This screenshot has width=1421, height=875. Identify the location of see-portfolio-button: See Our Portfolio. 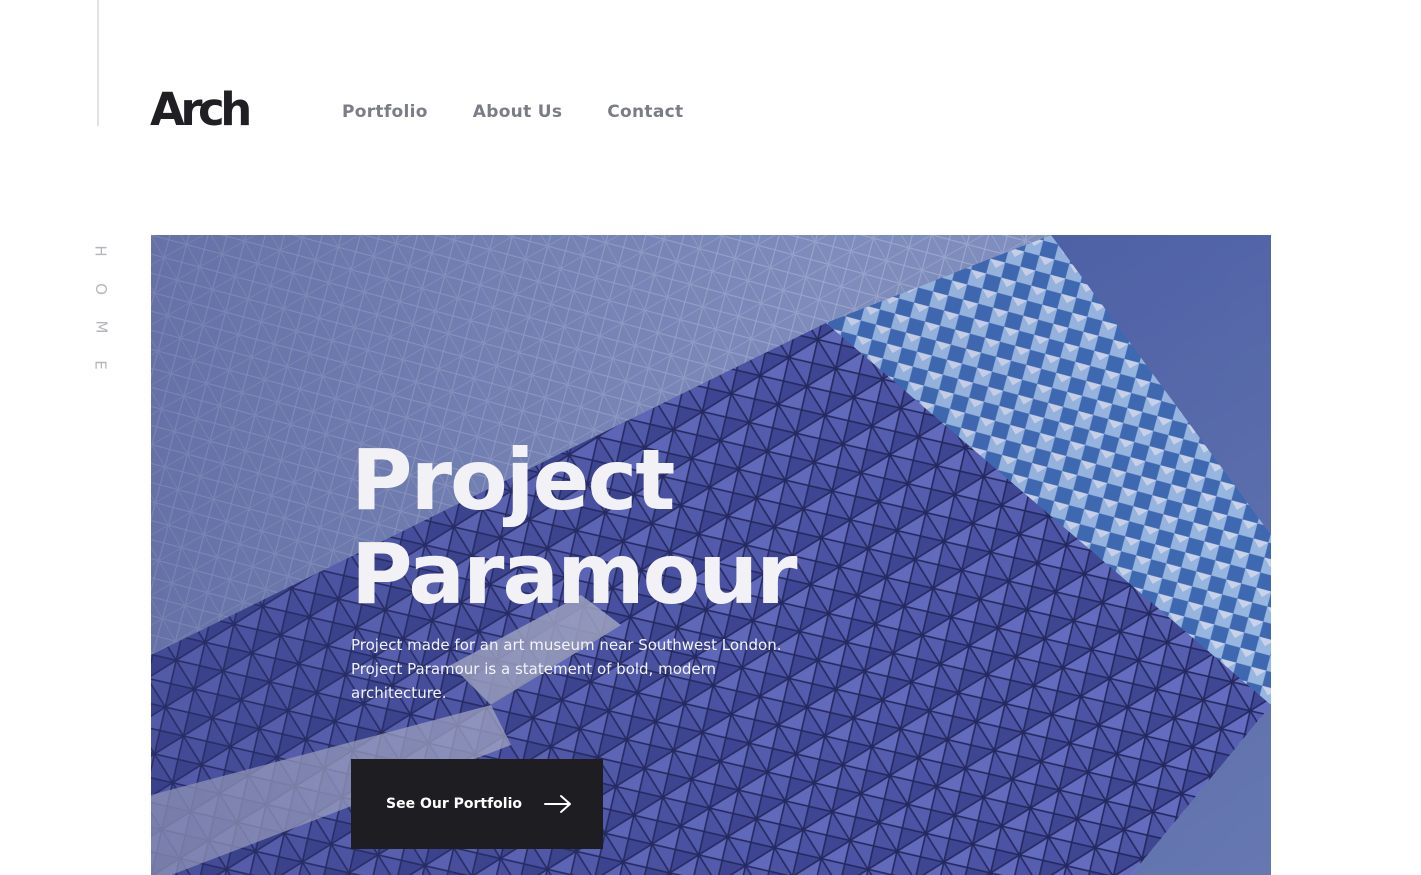
(477, 804).